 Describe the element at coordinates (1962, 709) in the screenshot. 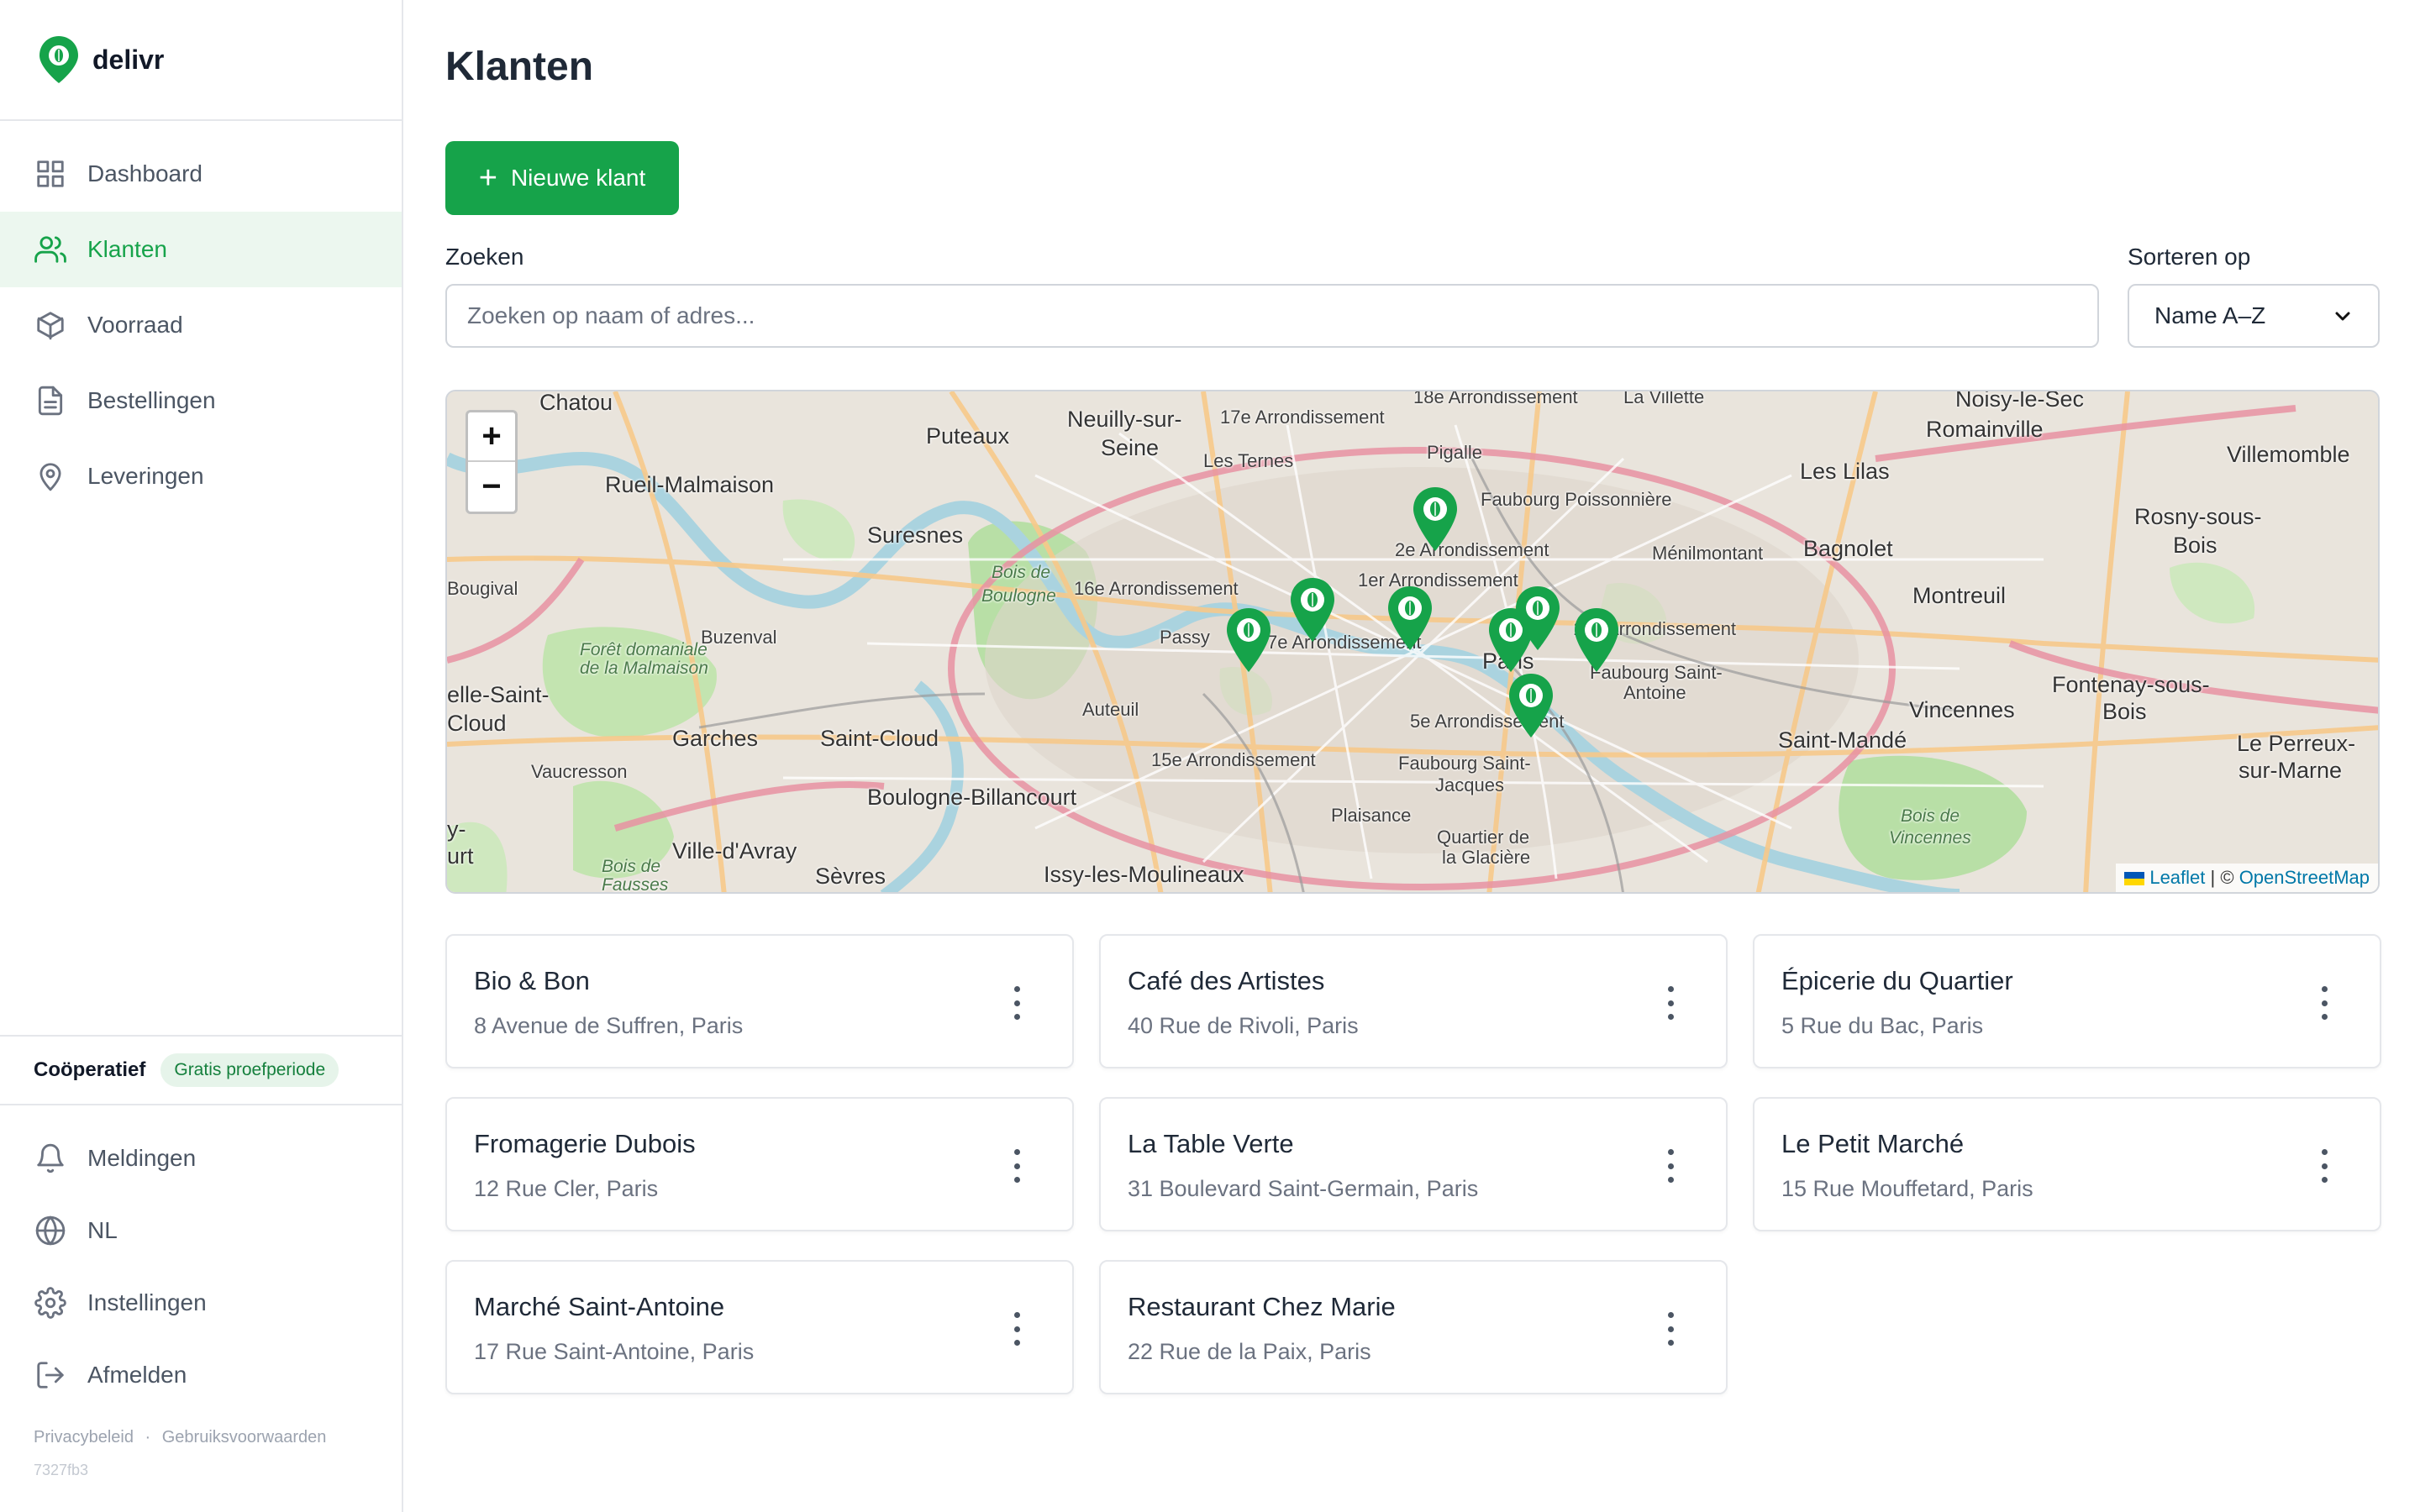

I see `map-label: Vincennes` at that location.